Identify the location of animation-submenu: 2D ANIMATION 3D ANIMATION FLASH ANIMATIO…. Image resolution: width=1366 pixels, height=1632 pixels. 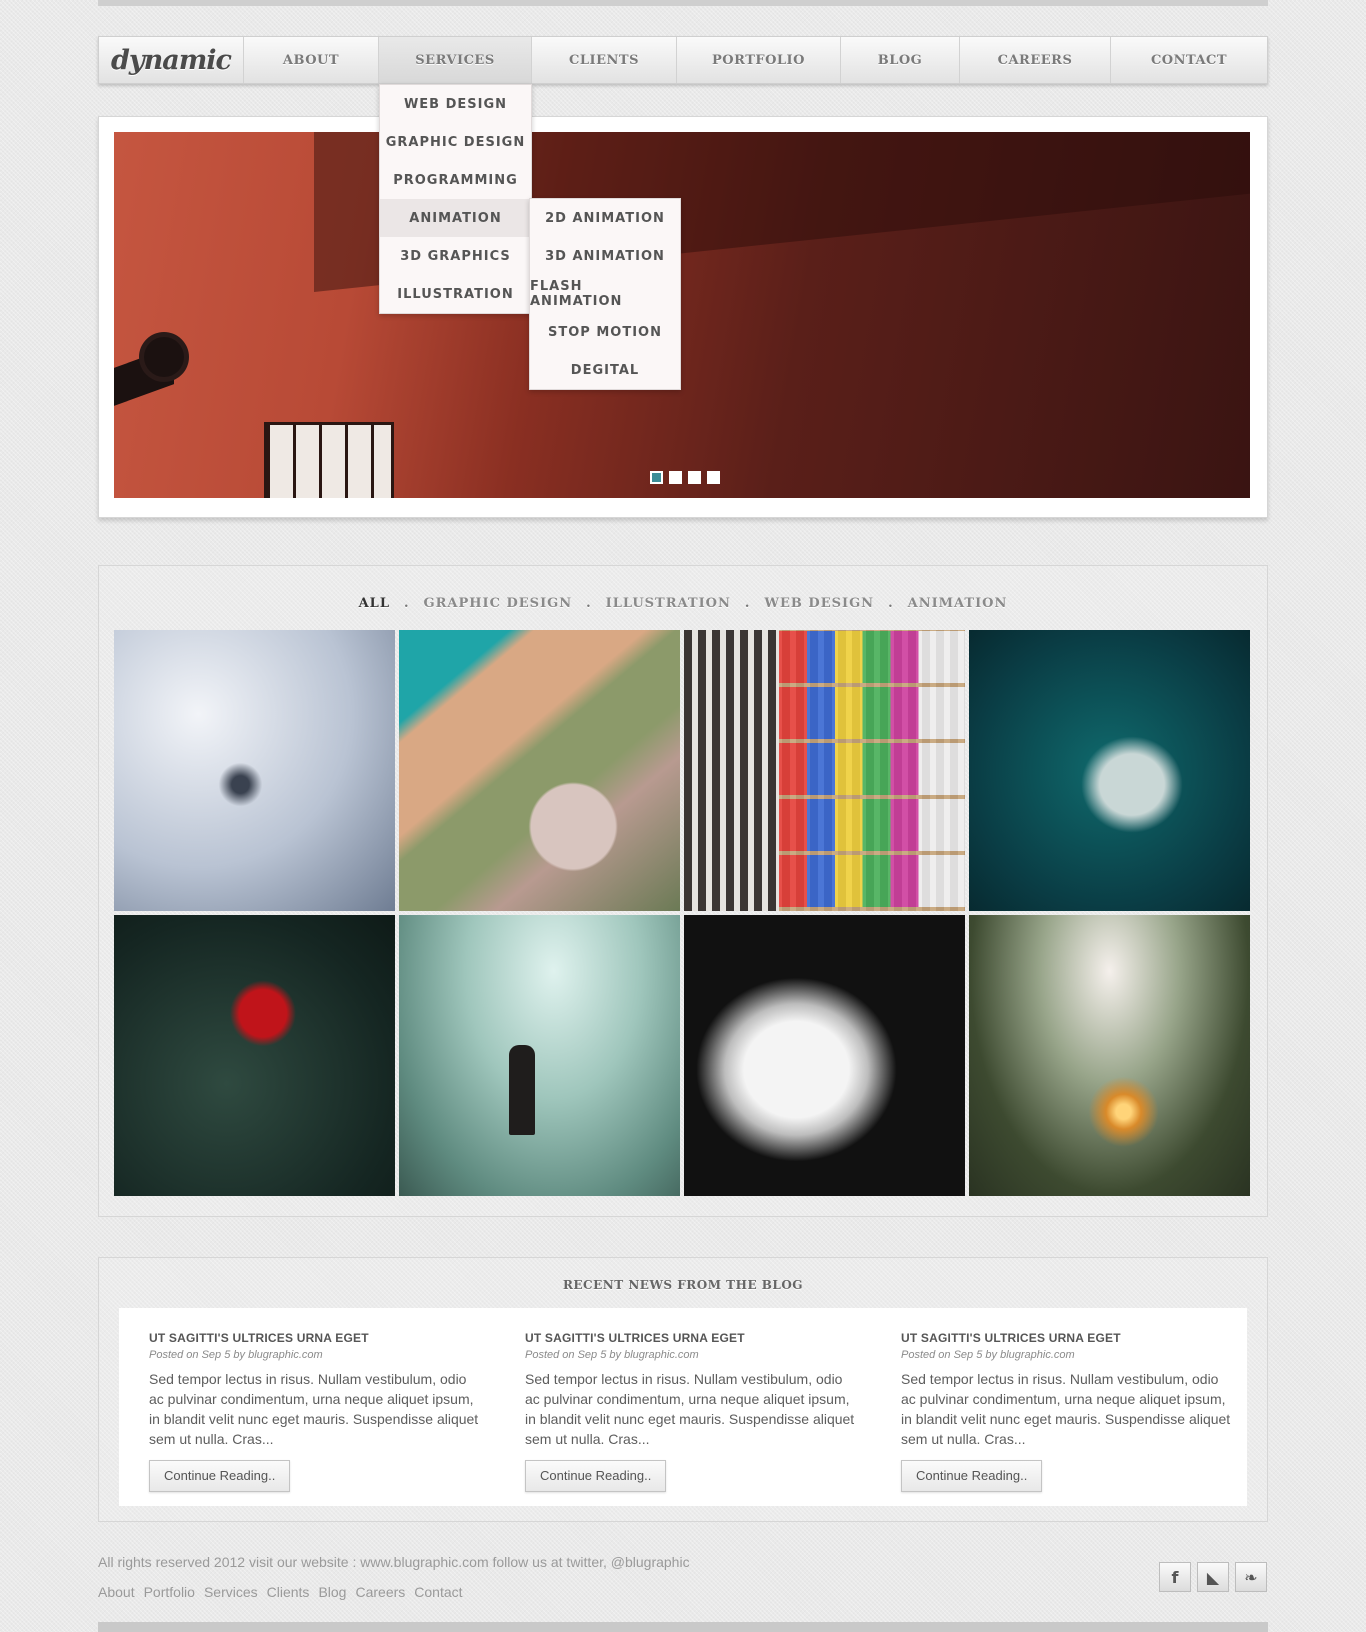
(605, 294).